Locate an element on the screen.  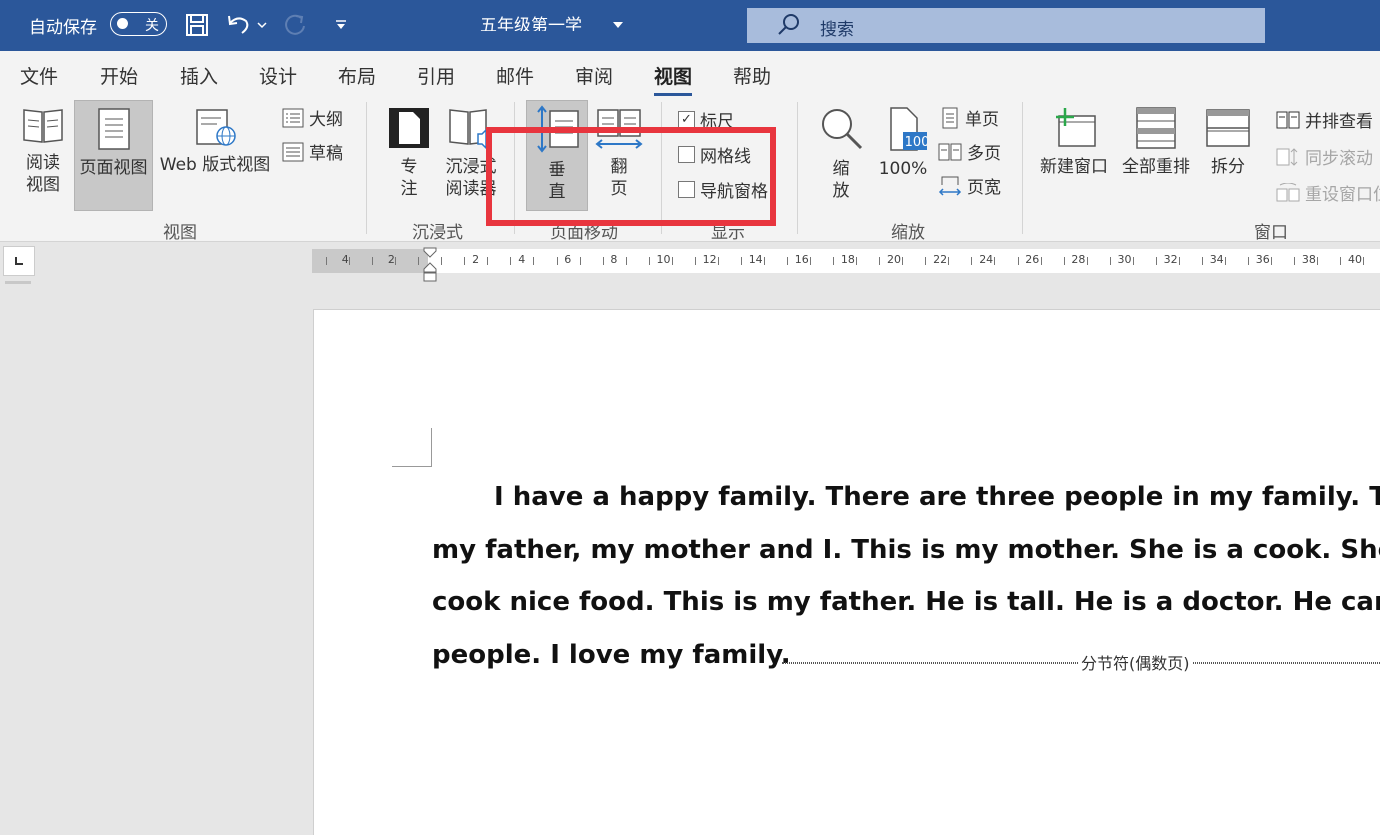
search-icon is located at coordinates (788, 27).